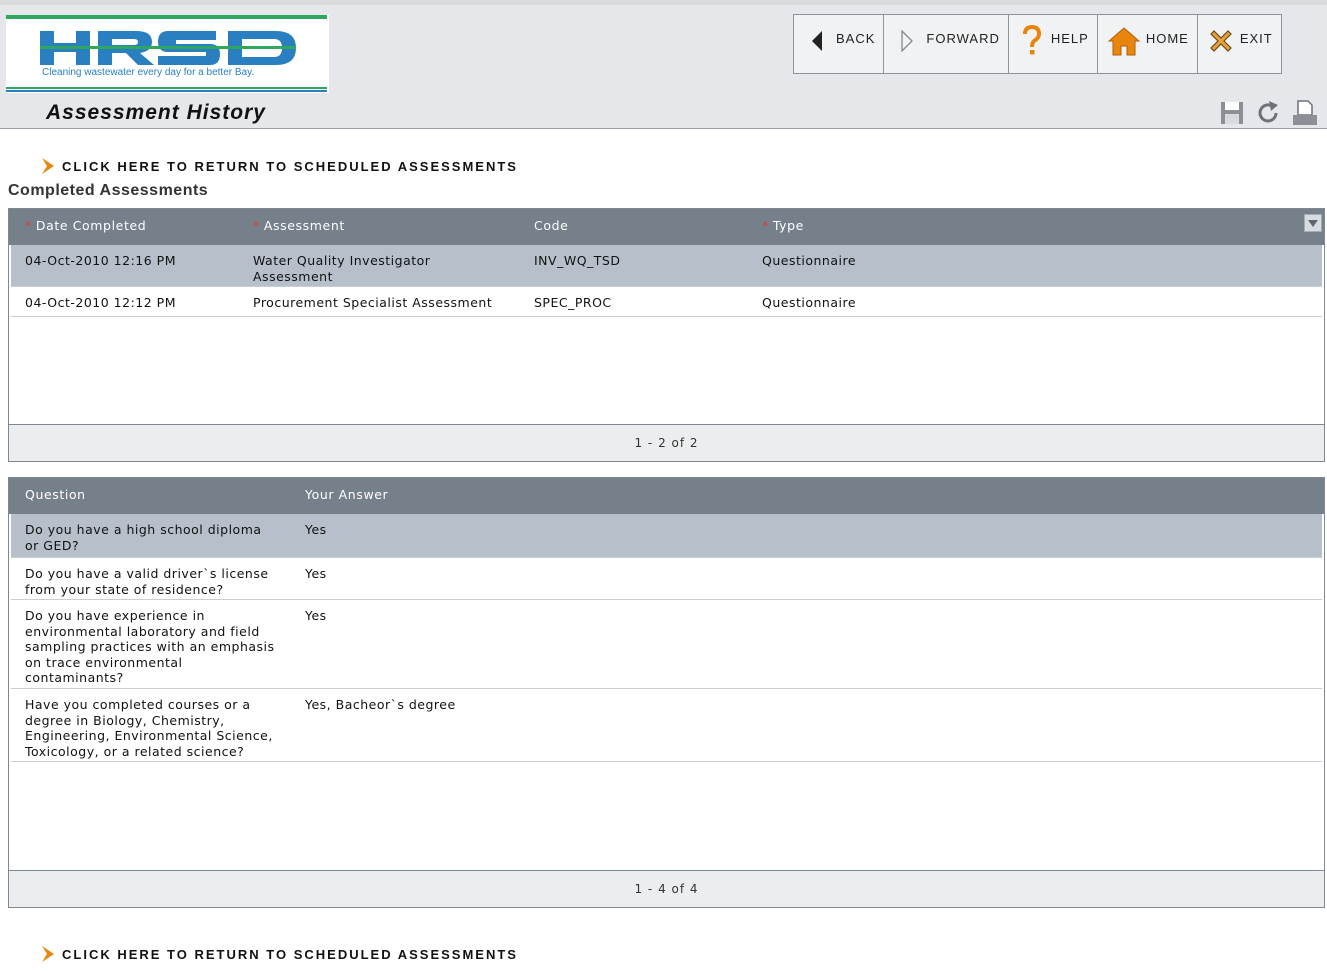  Describe the element at coordinates (380, 704) in the screenshot. I see `cell-answer: Yes, Bacheor`s degree` at that location.